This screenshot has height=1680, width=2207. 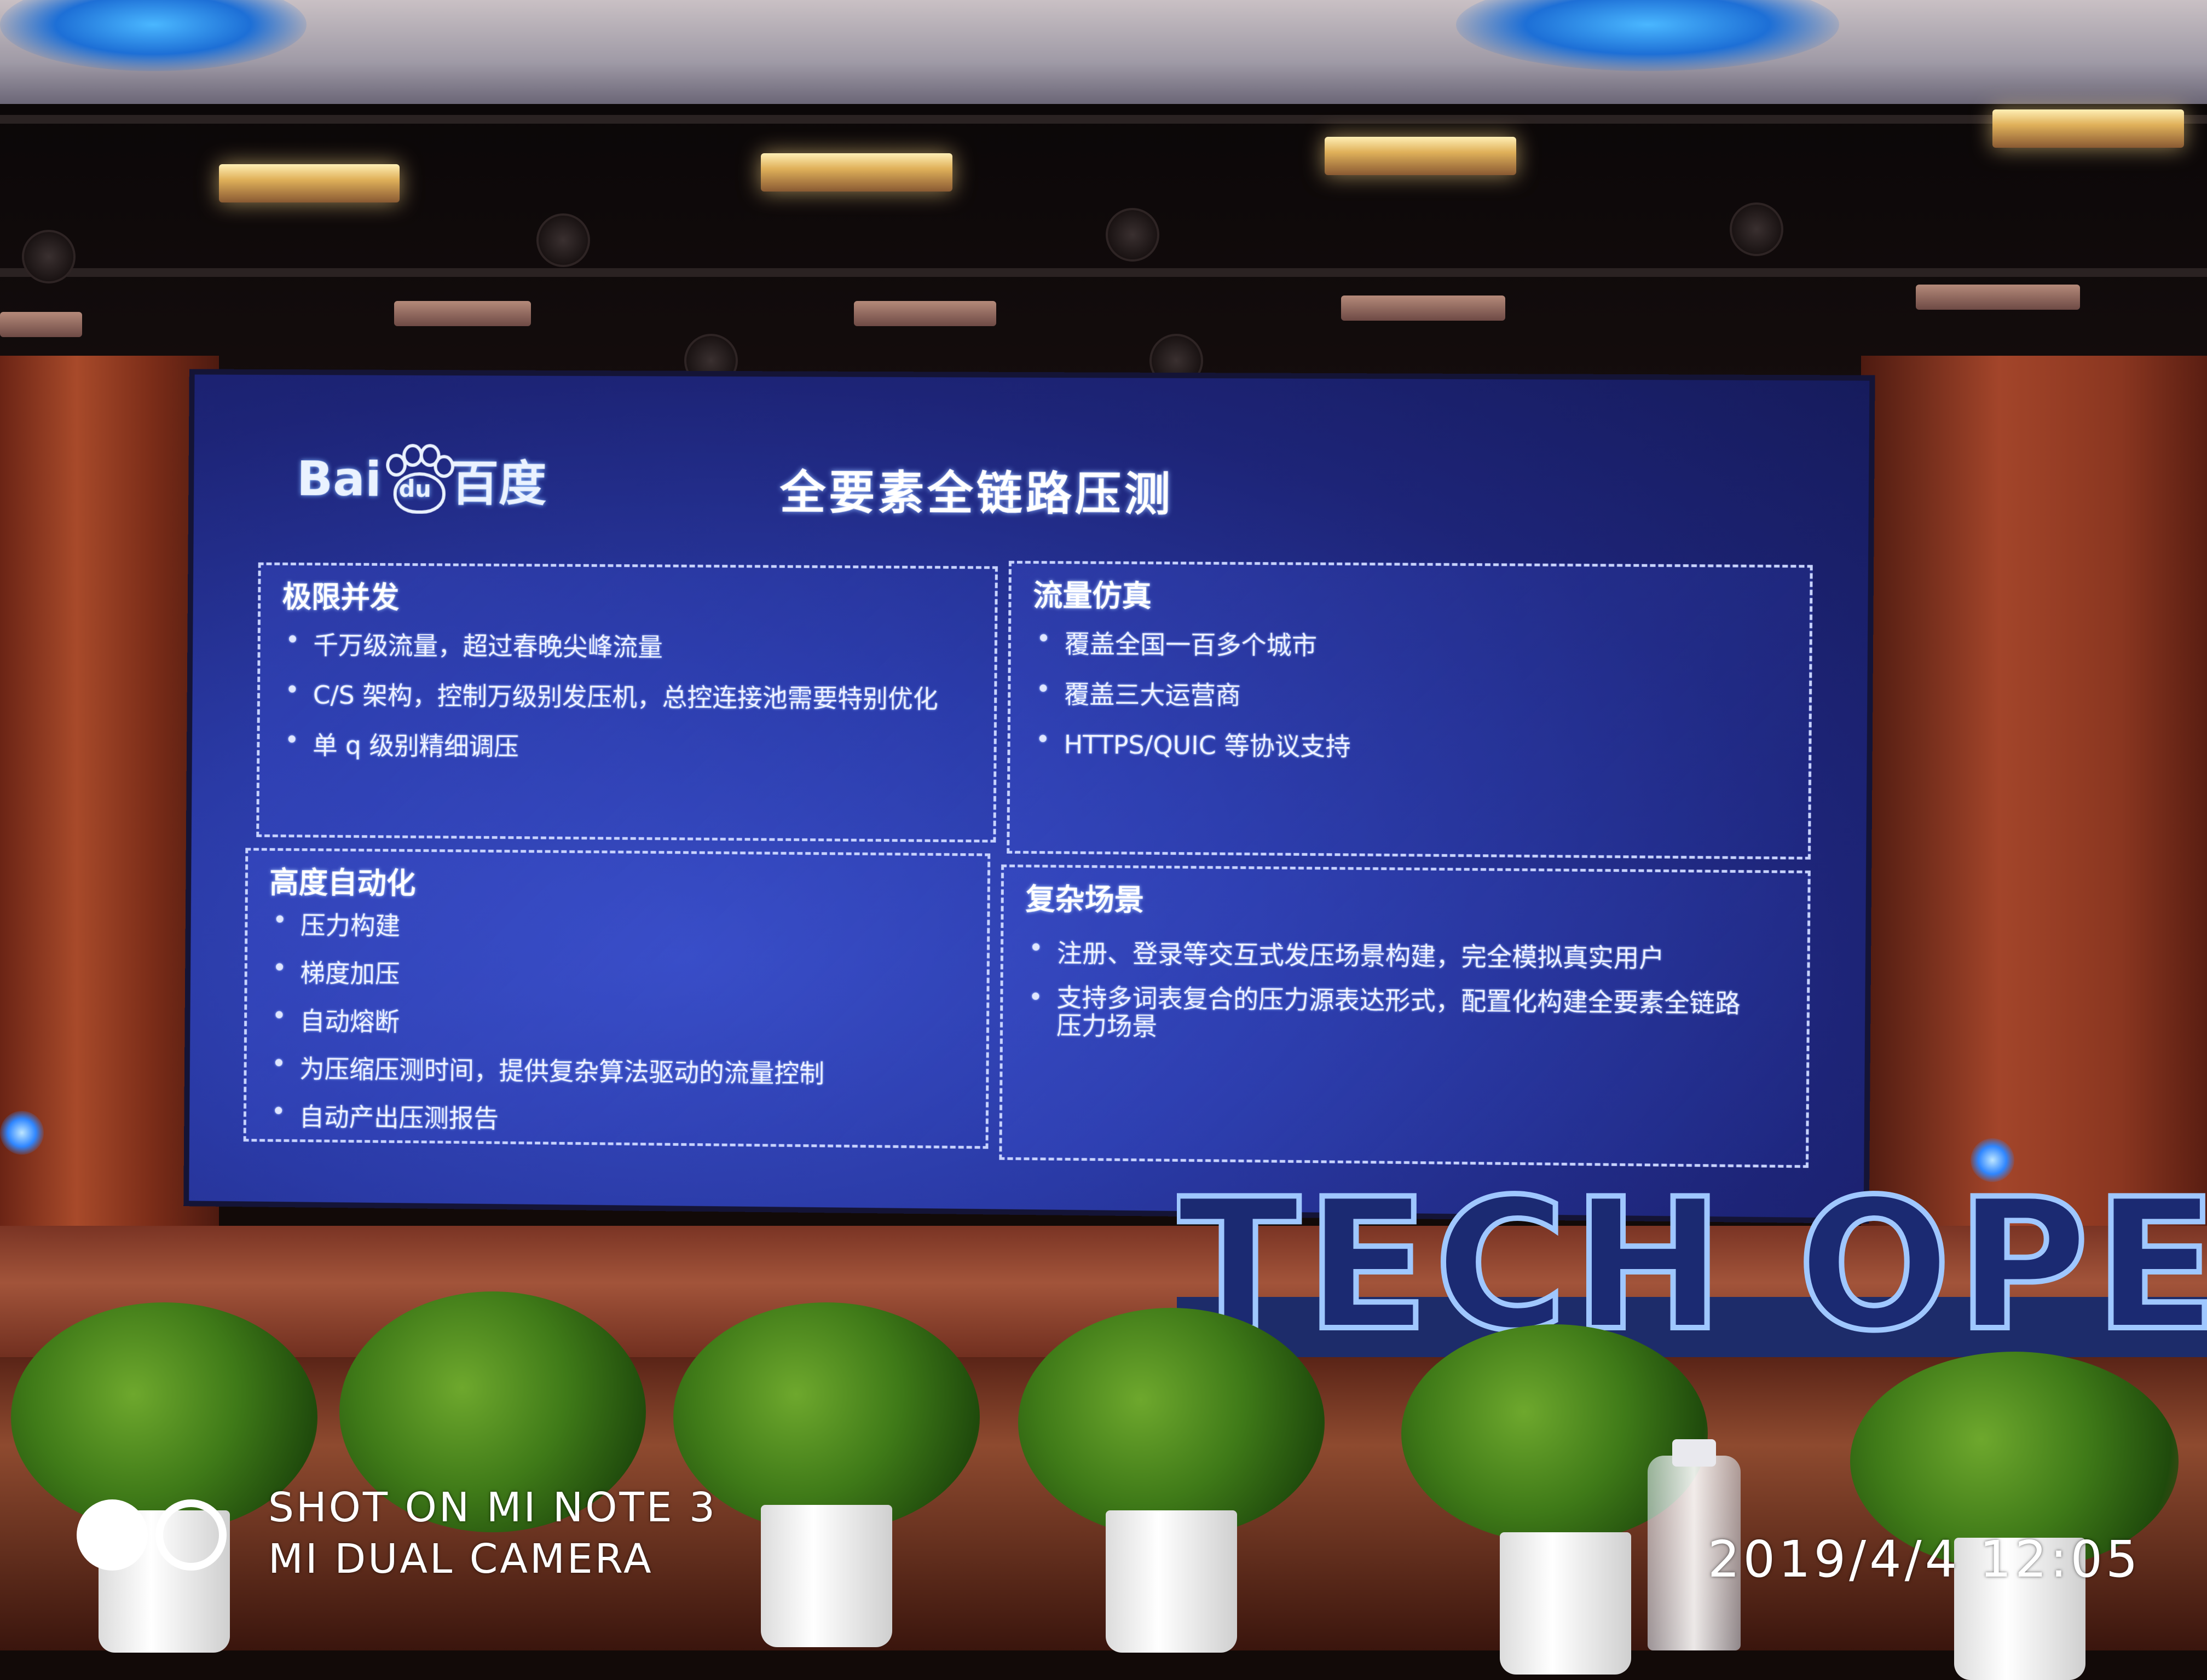 I want to click on ceiling-trim, so click(x=1103, y=52).